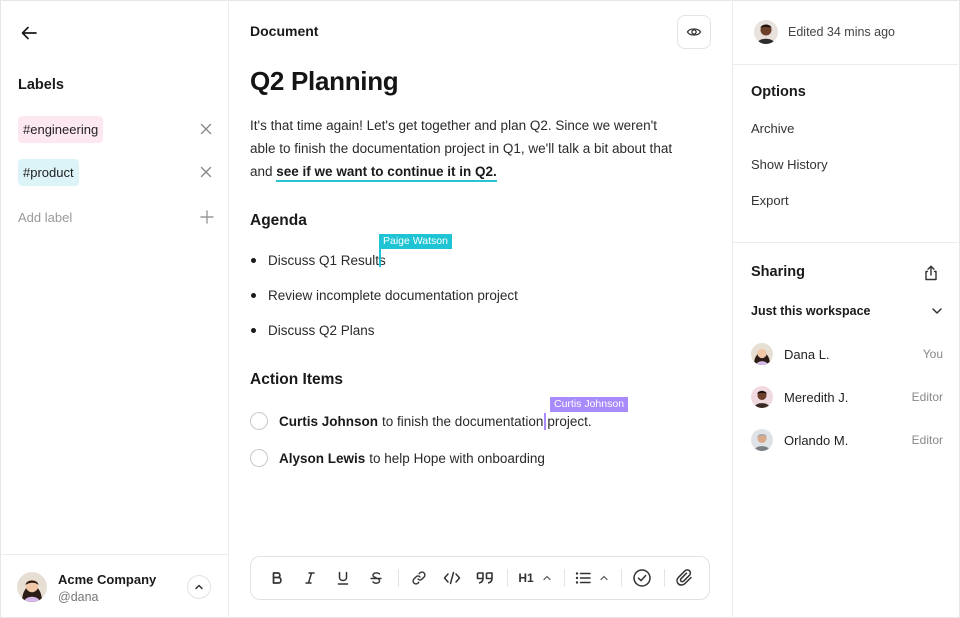  Describe the element at coordinates (386, 173) in the screenshot. I see `intro-link: see if we want to continue it in Q2.` at that location.